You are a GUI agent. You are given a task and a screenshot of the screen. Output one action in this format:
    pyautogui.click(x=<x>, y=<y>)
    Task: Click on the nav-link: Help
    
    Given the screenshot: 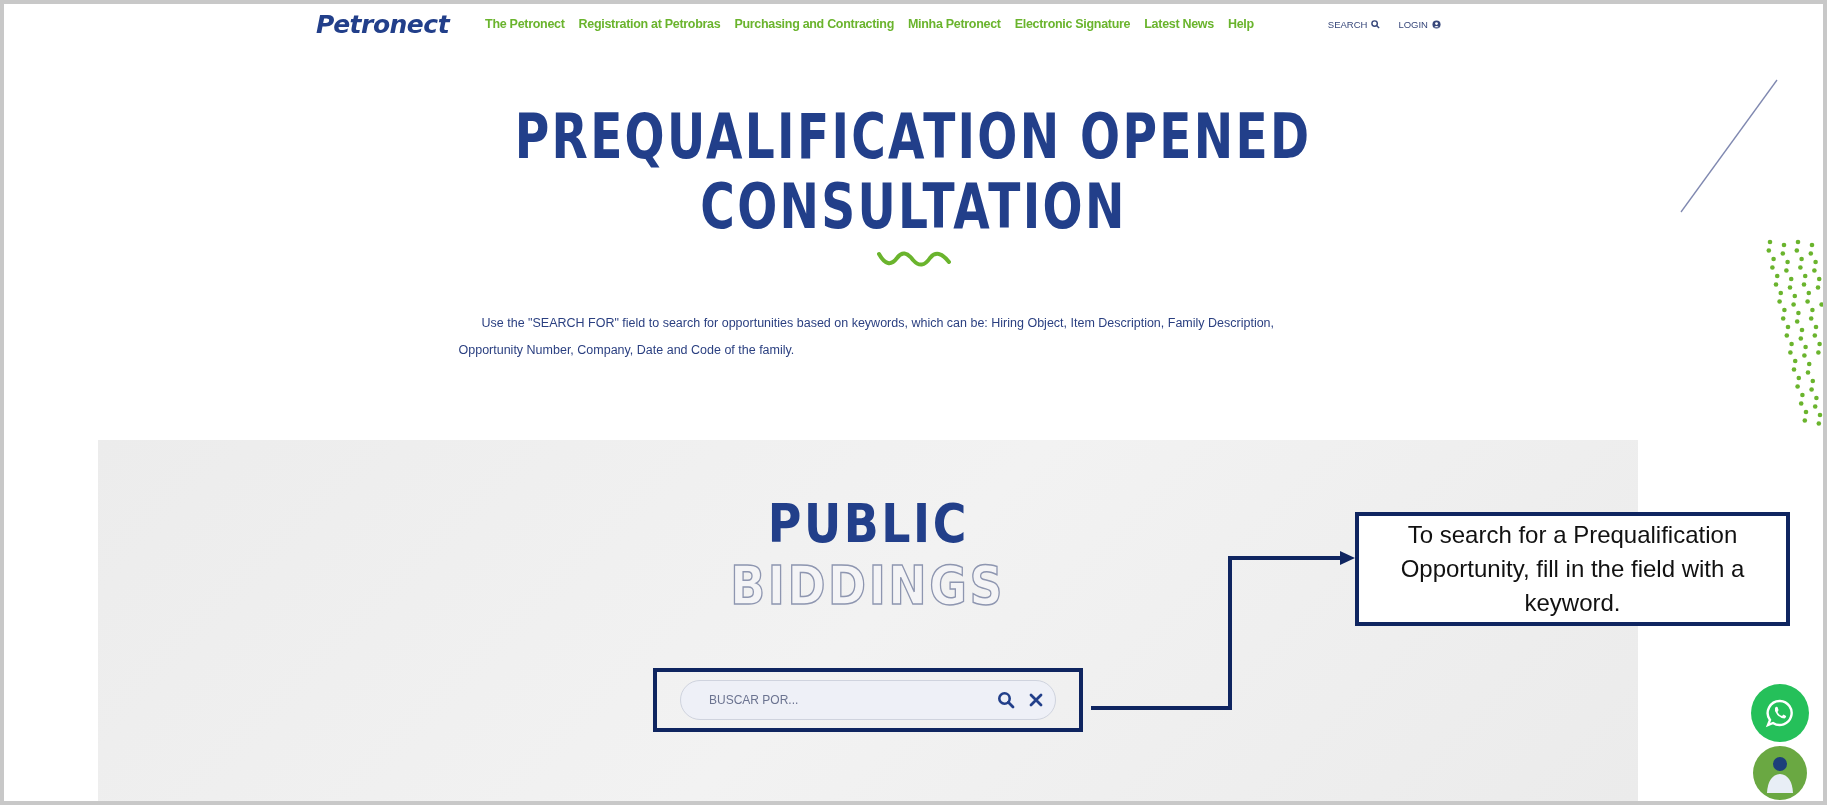 What is the action you would take?
    pyautogui.click(x=1240, y=24)
    